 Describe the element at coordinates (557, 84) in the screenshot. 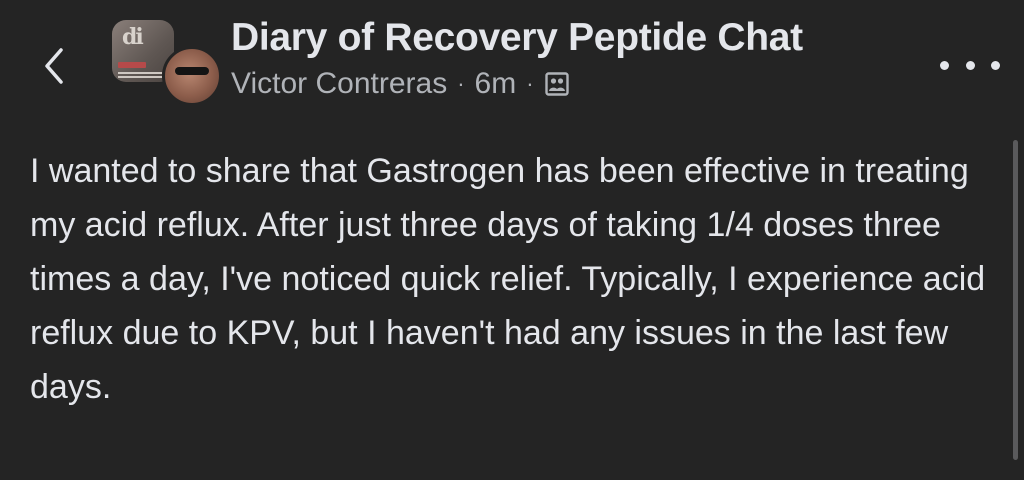

I see `group-members-icon` at that location.